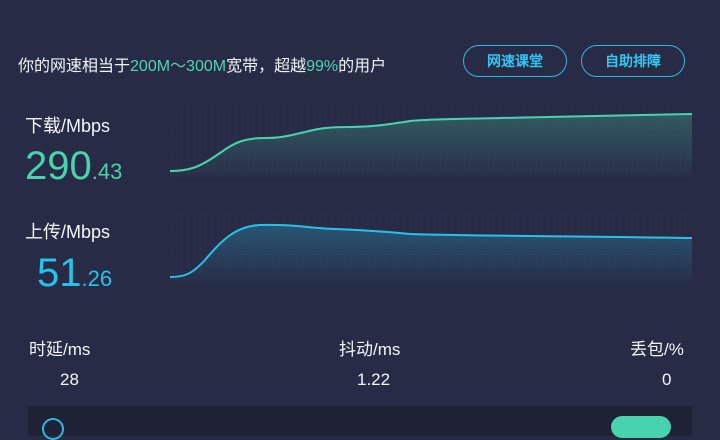  Describe the element at coordinates (641, 427) in the screenshot. I see `action-pill-button` at that location.